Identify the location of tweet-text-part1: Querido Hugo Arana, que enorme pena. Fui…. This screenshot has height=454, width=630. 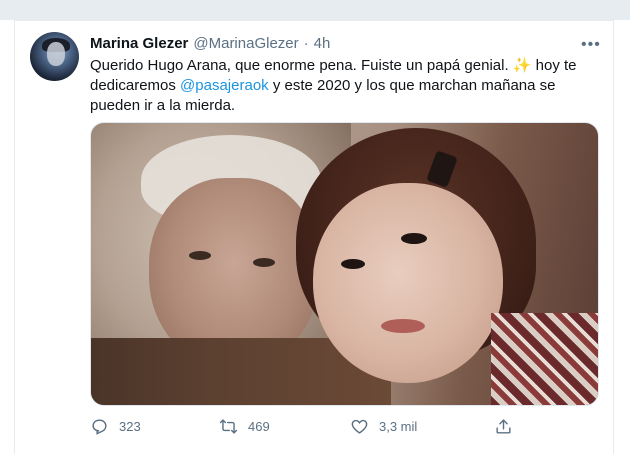
(301, 65).